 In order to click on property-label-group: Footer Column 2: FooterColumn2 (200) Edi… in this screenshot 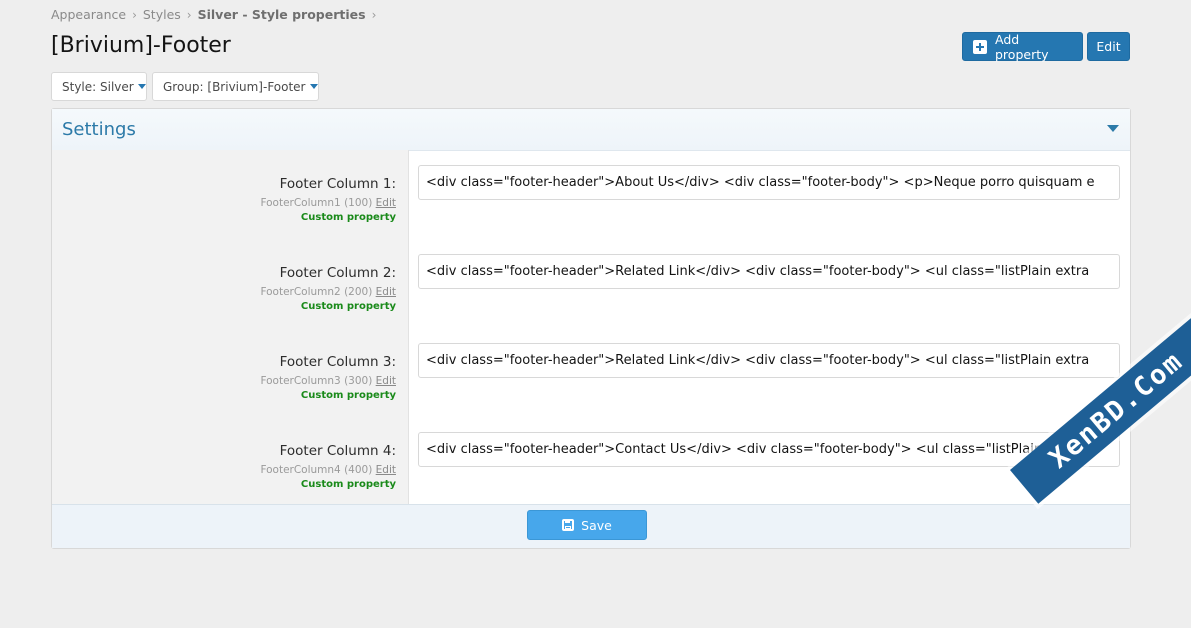, I will do `click(226, 288)`.